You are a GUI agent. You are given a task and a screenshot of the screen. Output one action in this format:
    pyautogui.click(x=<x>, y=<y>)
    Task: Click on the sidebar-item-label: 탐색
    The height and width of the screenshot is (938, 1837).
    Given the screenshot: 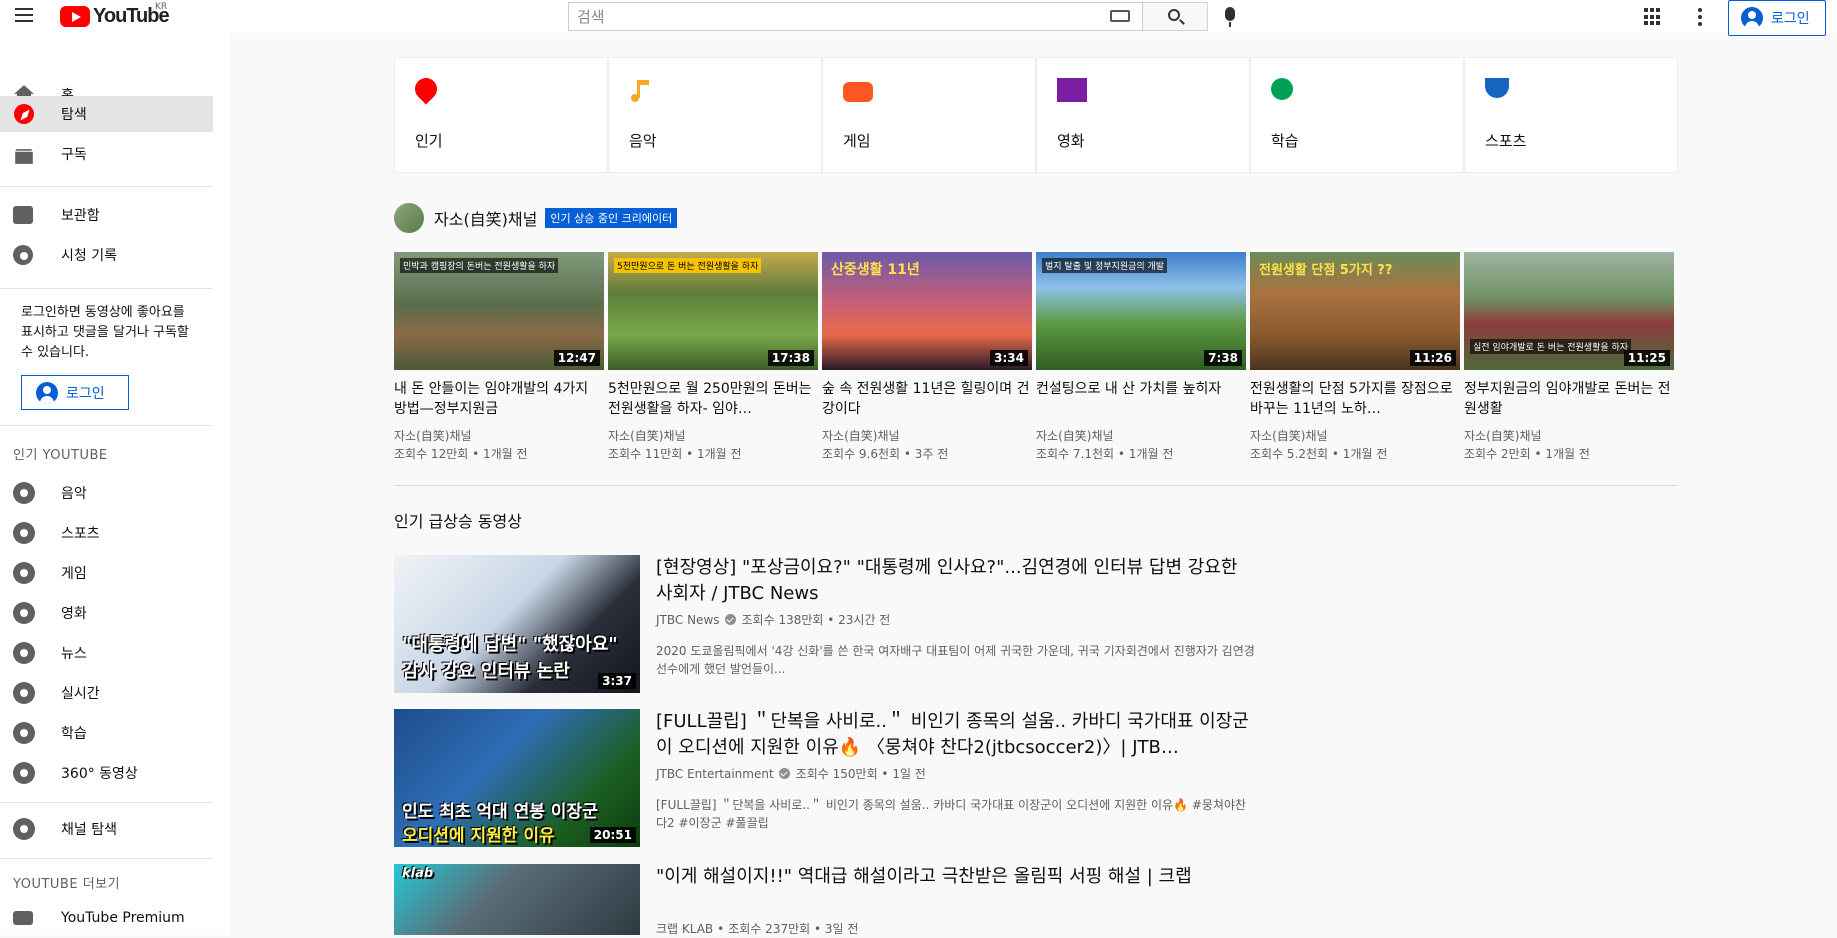 What is the action you would take?
    pyautogui.click(x=74, y=115)
    